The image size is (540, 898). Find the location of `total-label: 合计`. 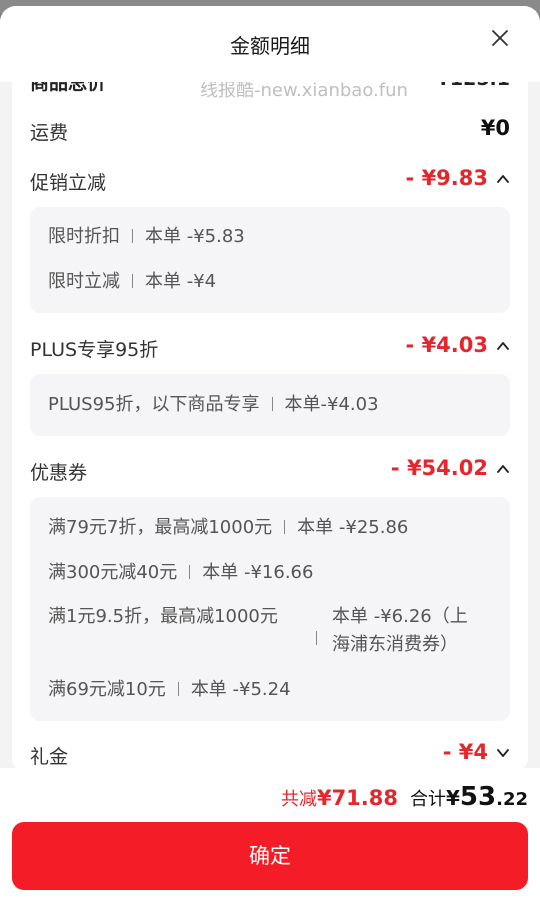

total-label: 合计 is located at coordinates (428, 799).